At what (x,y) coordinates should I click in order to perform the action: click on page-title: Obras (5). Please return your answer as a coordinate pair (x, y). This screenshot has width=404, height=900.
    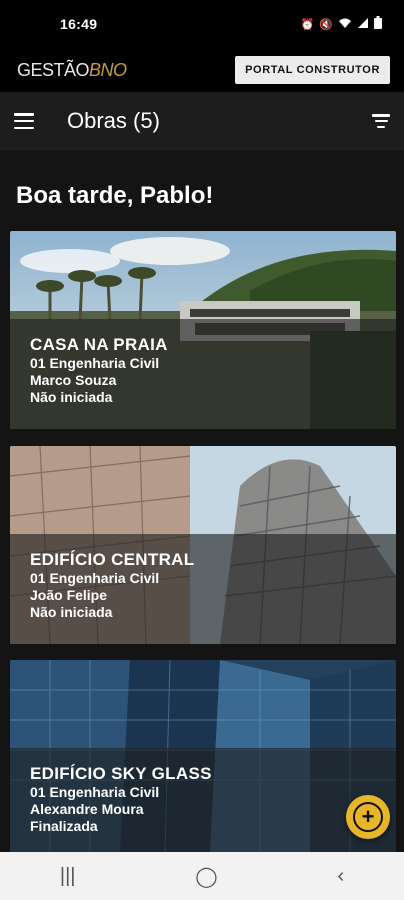
    Looking at the image, I should click on (113, 120).